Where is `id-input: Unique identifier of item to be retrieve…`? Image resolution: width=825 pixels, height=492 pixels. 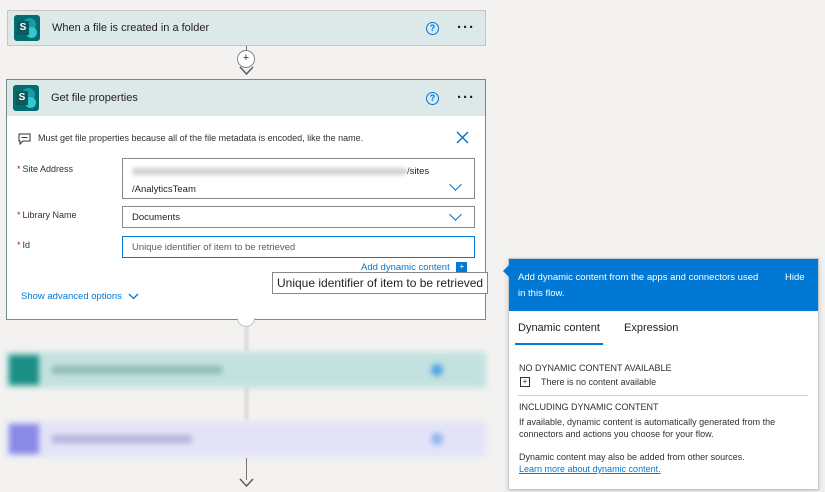 id-input: Unique identifier of item to be retrieve… is located at coordinates (298, 247).